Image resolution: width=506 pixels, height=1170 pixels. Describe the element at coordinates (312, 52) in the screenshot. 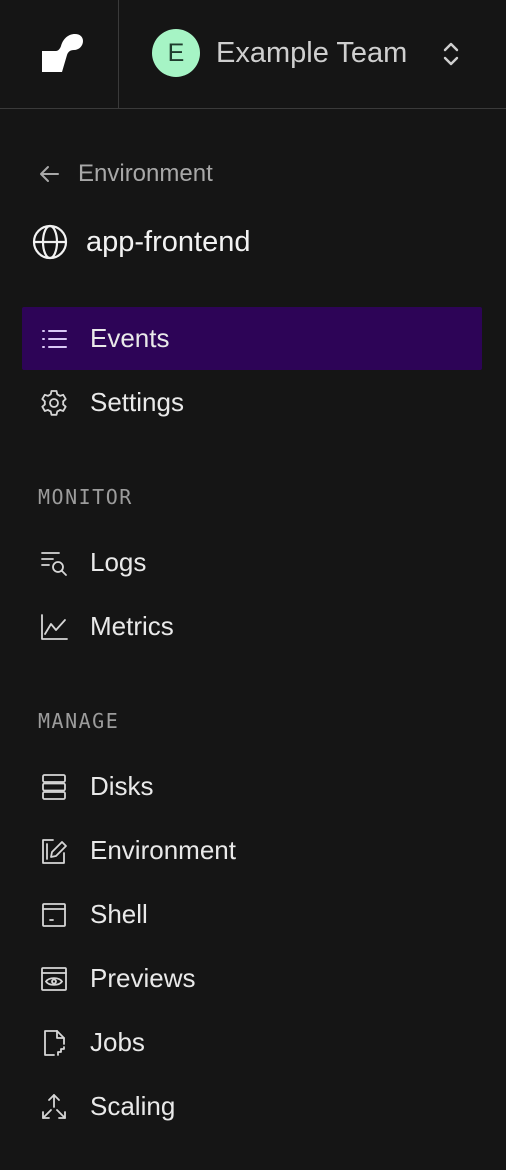

I see `team-name: Example Team` at that location.